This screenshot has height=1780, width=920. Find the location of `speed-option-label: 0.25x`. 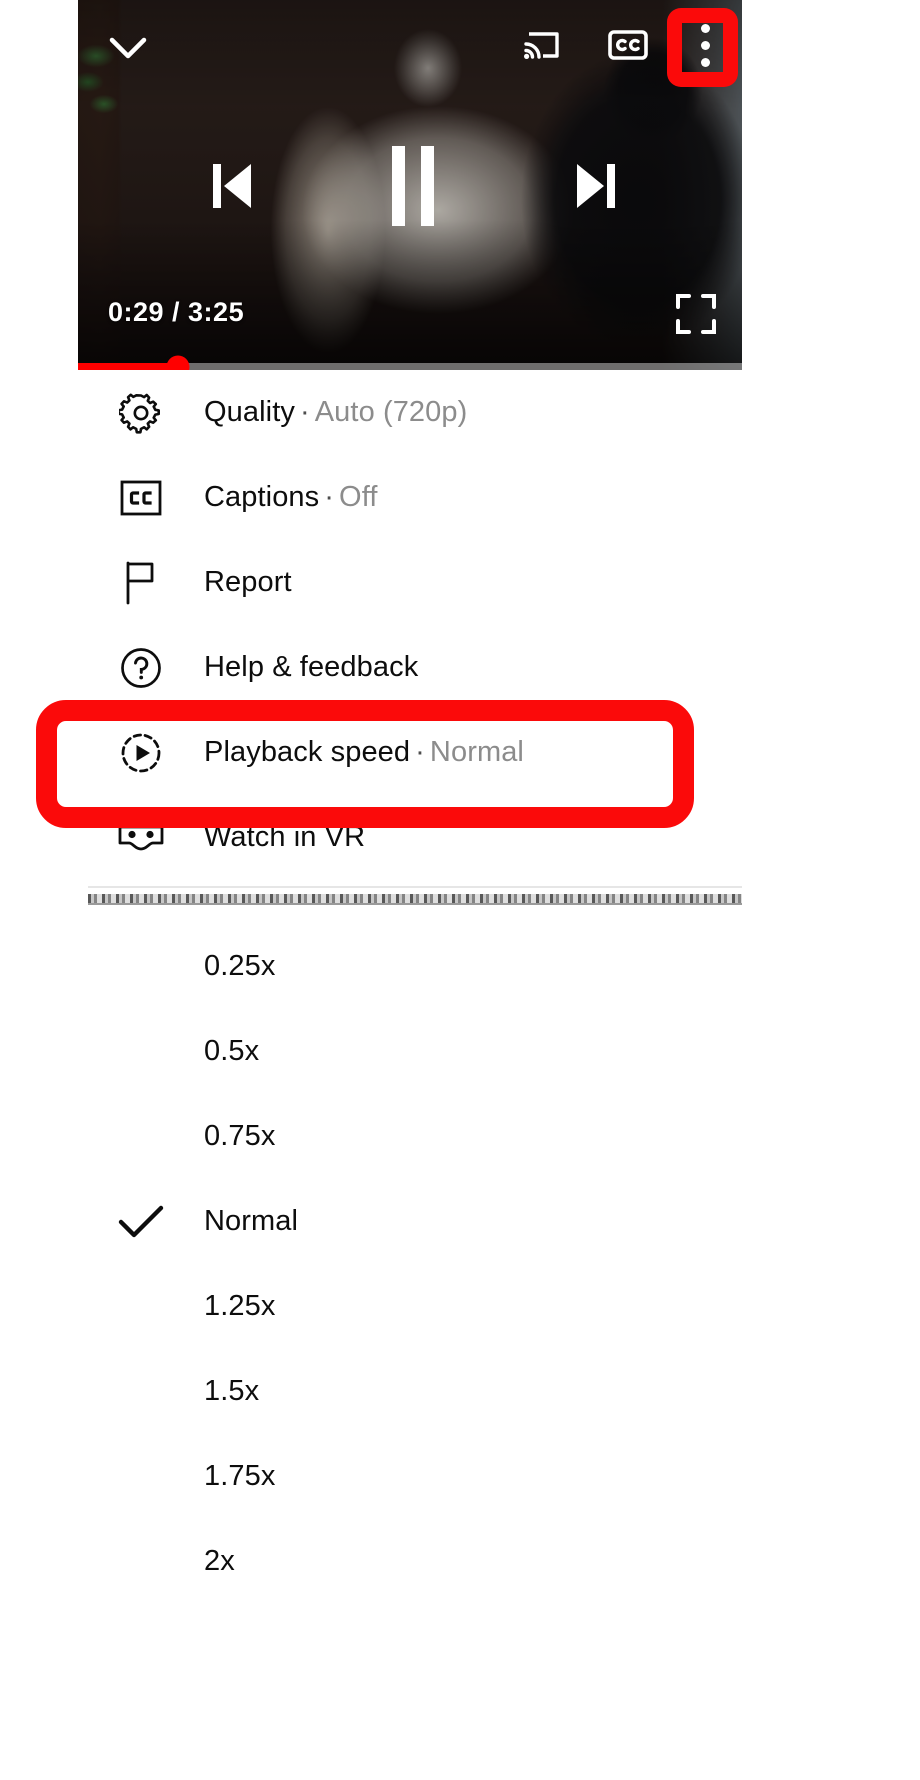

speed-option-label: 0.25x is located at coordinates (240, 966).